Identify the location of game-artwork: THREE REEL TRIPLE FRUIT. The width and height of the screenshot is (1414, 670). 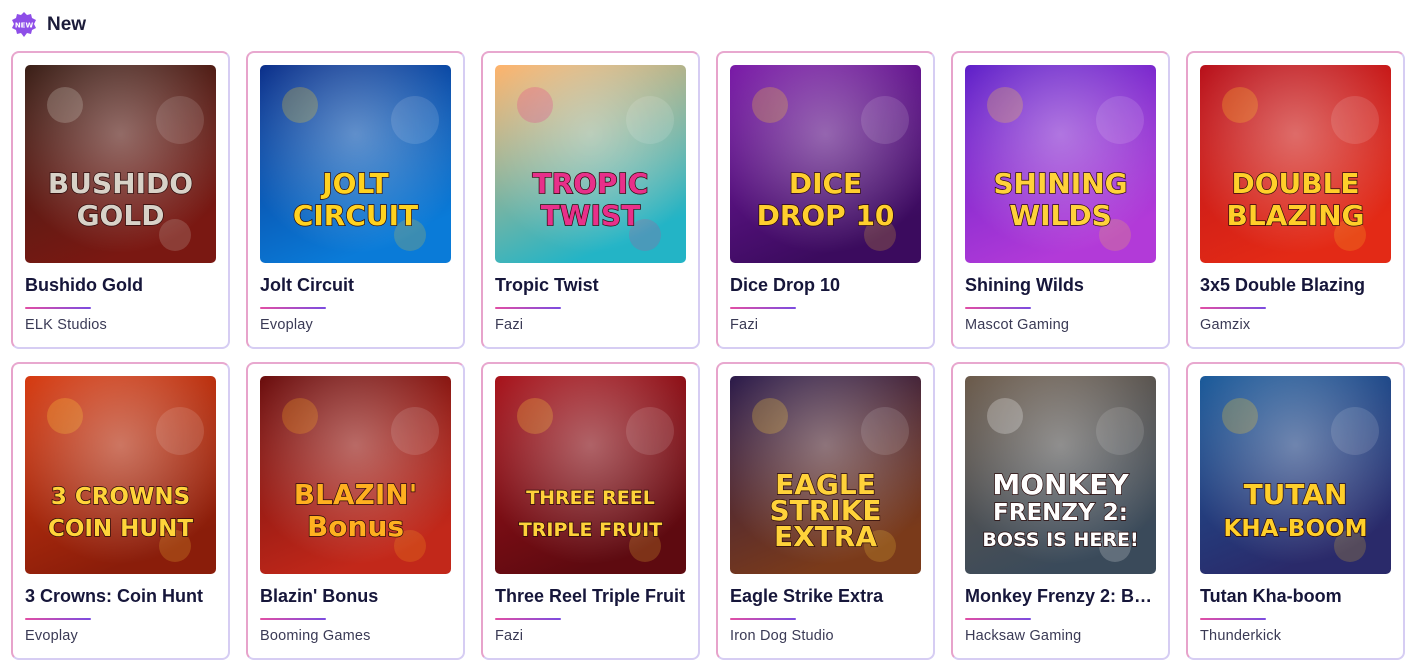
(590, 475).